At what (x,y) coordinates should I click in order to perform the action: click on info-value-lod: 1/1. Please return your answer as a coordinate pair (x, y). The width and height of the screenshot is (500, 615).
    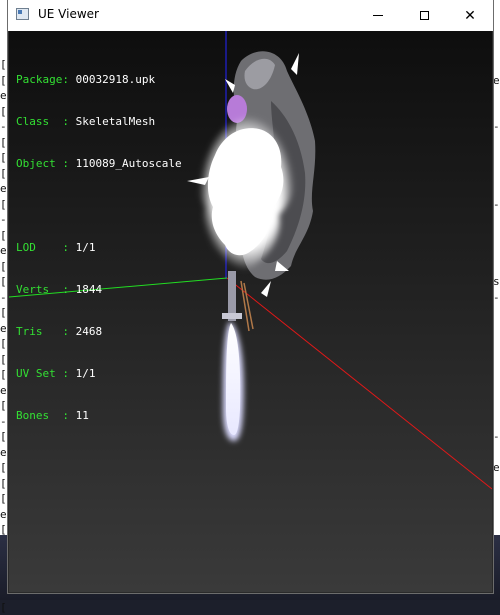
    Looking at the image, I should click on (85, 247).